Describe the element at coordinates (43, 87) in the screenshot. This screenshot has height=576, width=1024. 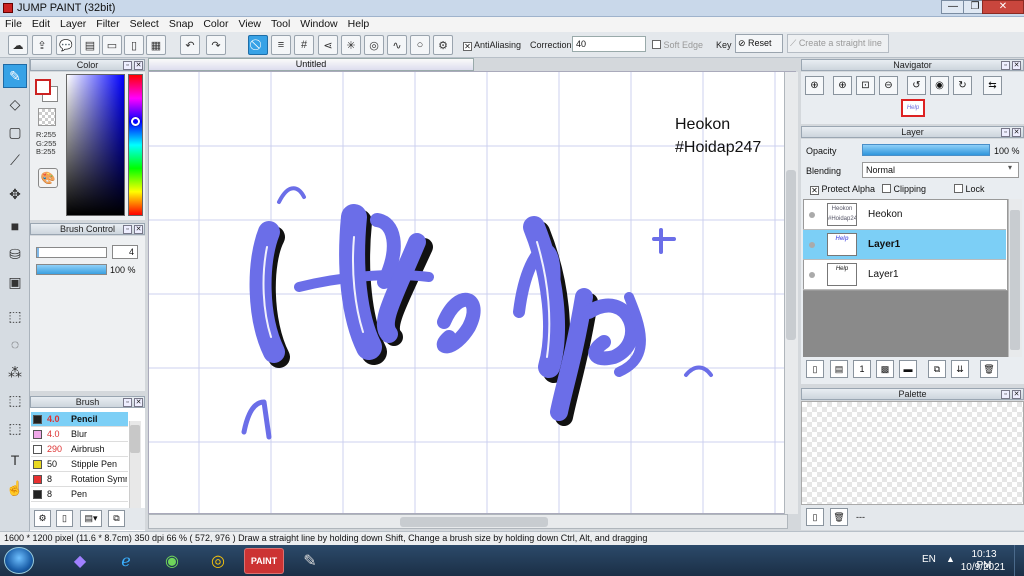
I see `foreground-color-swatch` at that location.